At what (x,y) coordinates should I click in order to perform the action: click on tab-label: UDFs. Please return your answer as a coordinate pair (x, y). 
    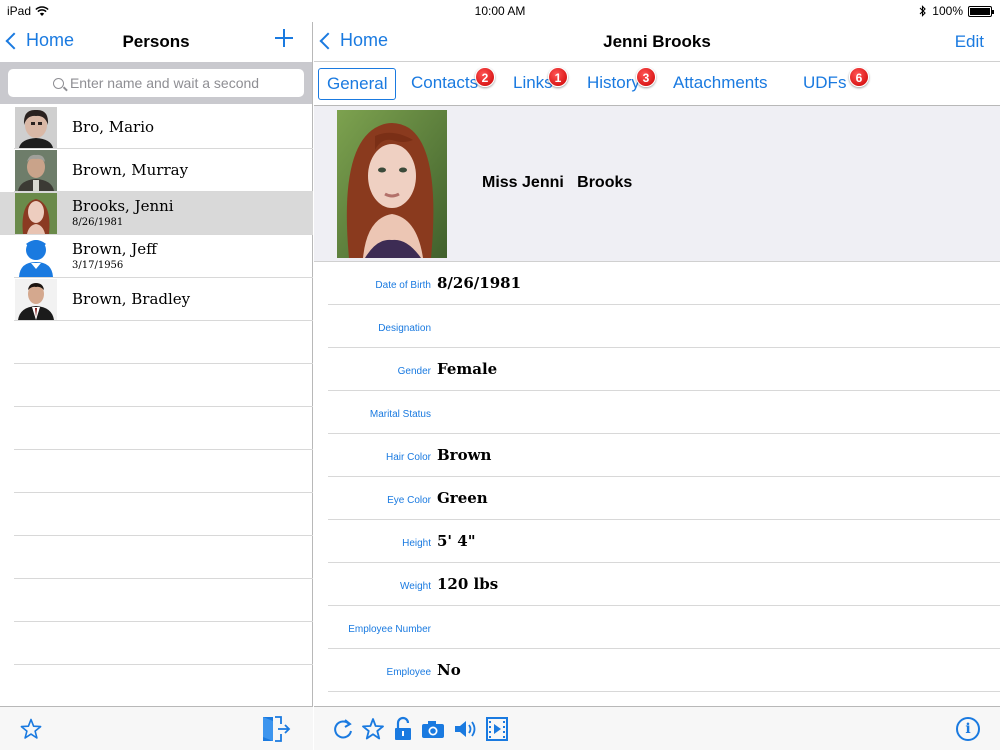
    Looking at the image, I should click on (825, 82).